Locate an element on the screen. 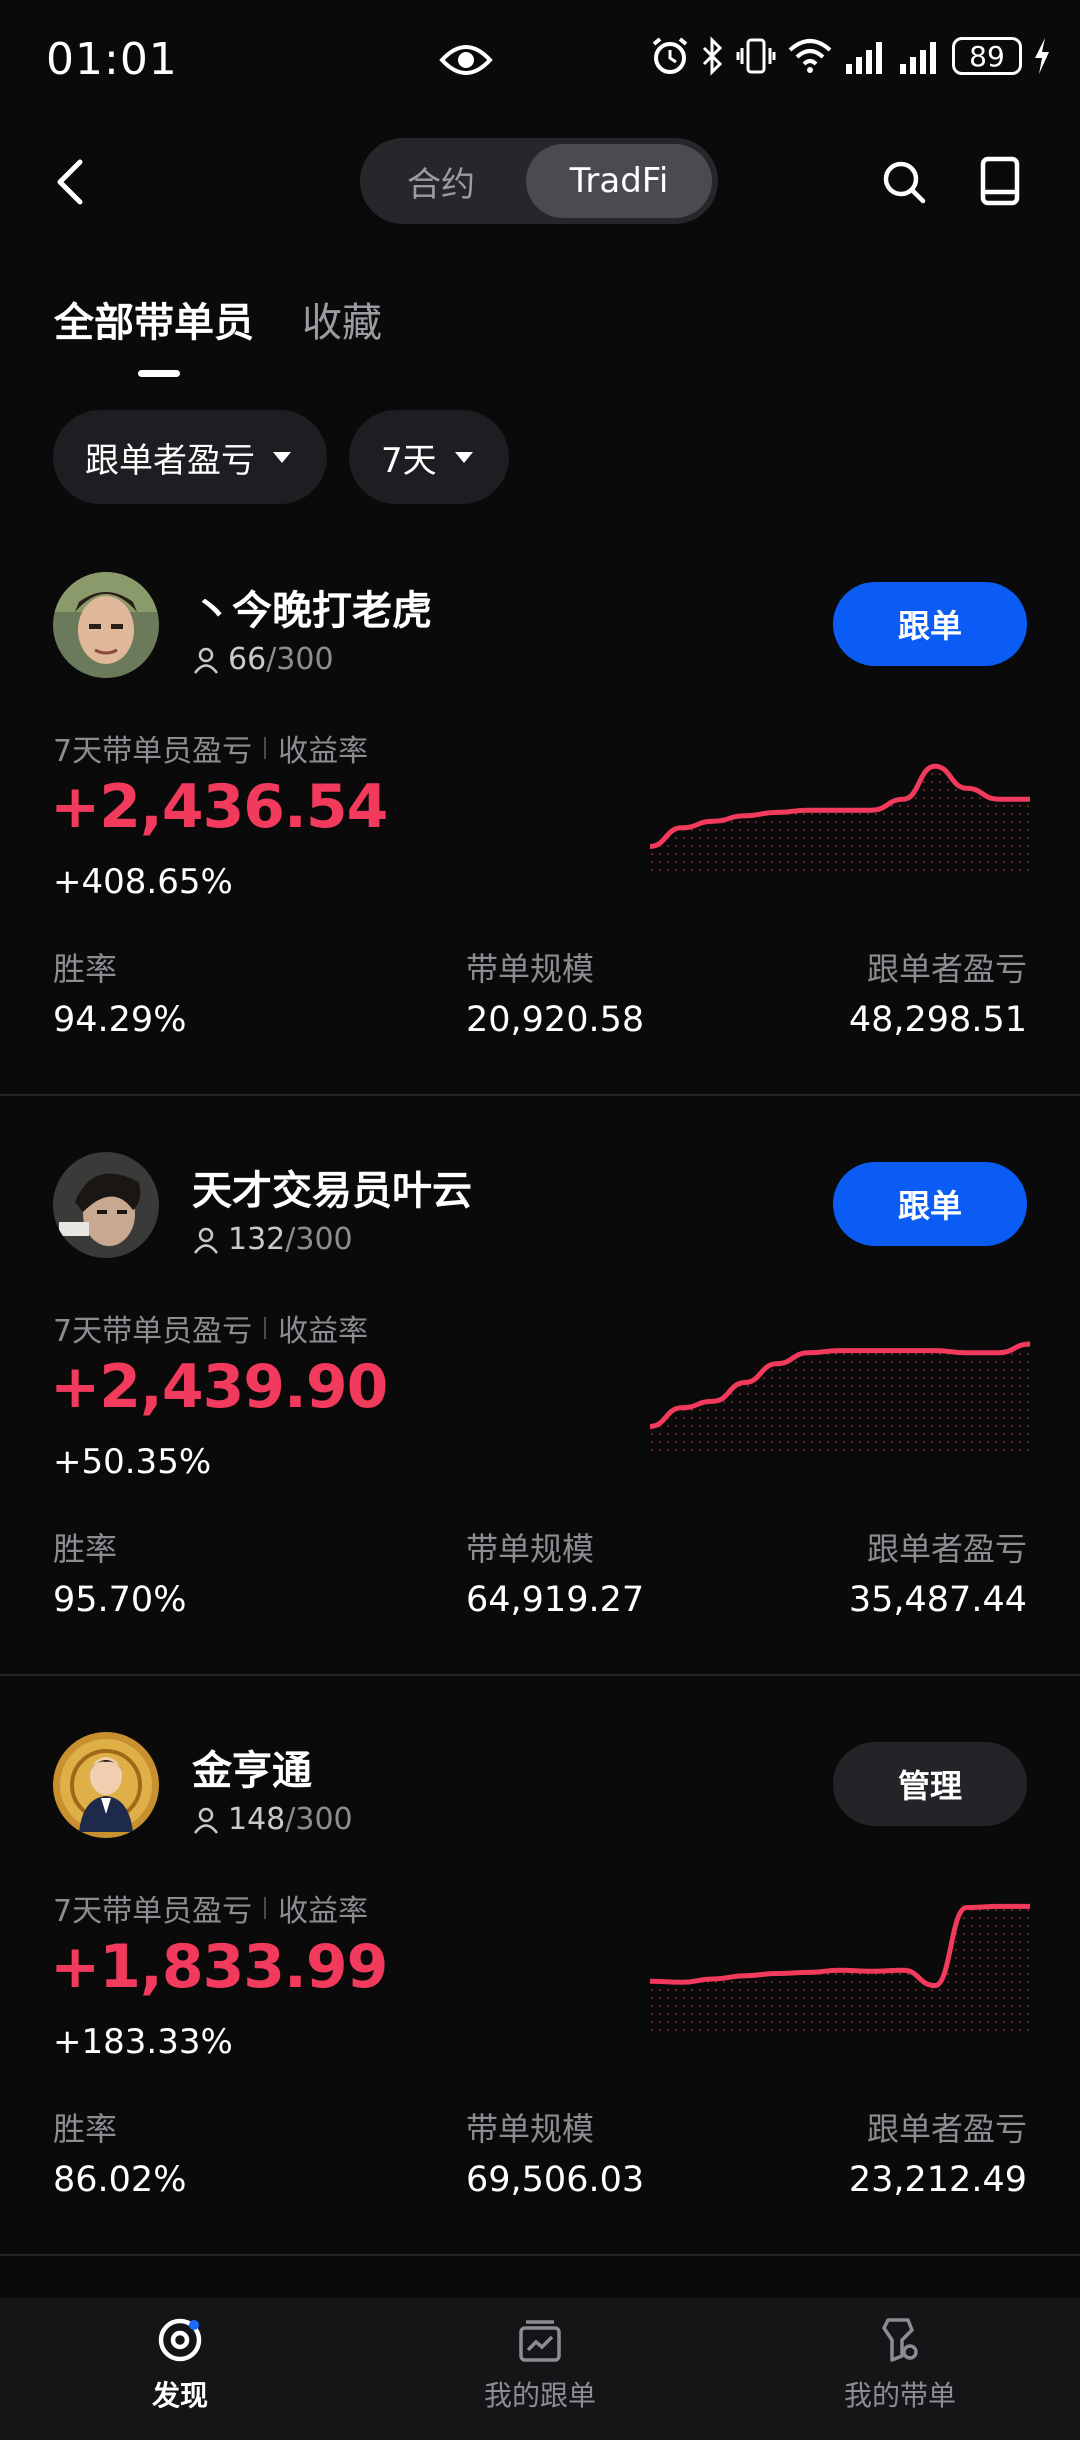 This screenshot has width=1080, height=2440. scale-stat: 带单规模 69,506.03 is located at coordinates (555, 2152).